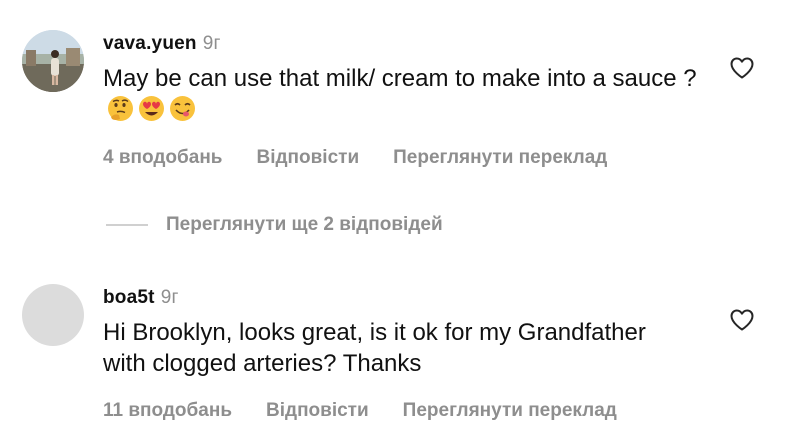 This screenshot has height=436, width=800. What do you see at coordinates (127, 225) in the screenshot?
I see `replies-divider` at bounding box center [127, 225].